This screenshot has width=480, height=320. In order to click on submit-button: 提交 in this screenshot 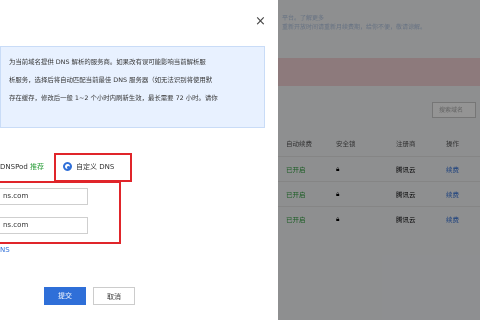, I will do `click(65, 296)`.